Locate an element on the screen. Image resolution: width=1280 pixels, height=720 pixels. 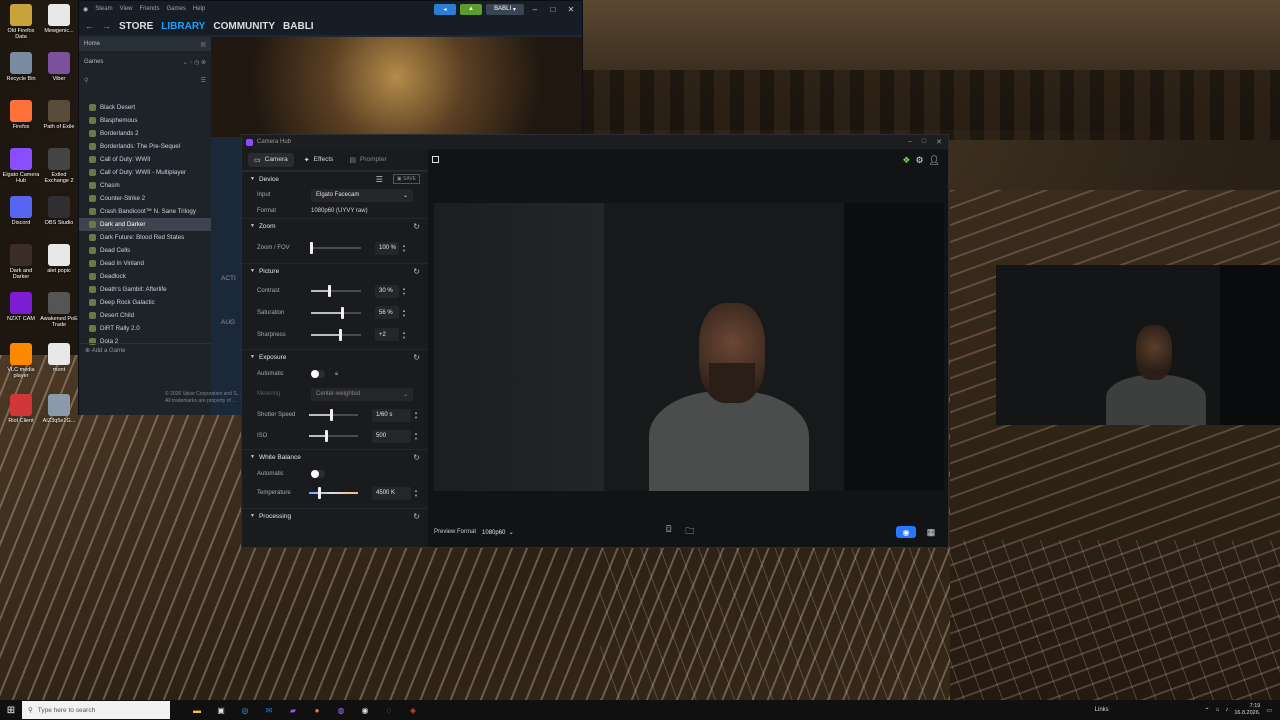
desktop-icon: Elgato Camera Hub is located at coordinates (21, 166).